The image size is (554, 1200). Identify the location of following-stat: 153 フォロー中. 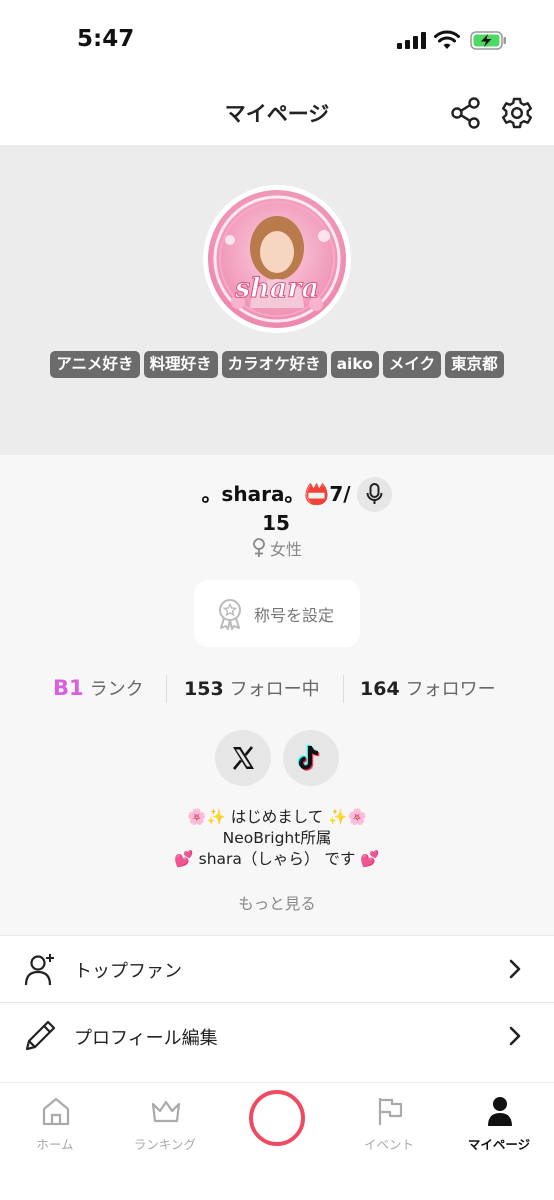
(252, 688).